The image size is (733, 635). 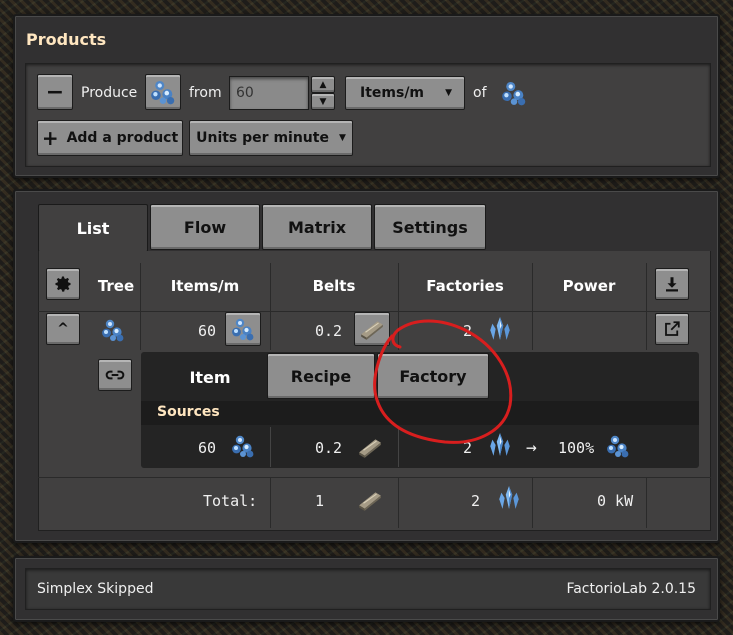 I want to click on column-factories: Factories, so click(x=465, y=286).